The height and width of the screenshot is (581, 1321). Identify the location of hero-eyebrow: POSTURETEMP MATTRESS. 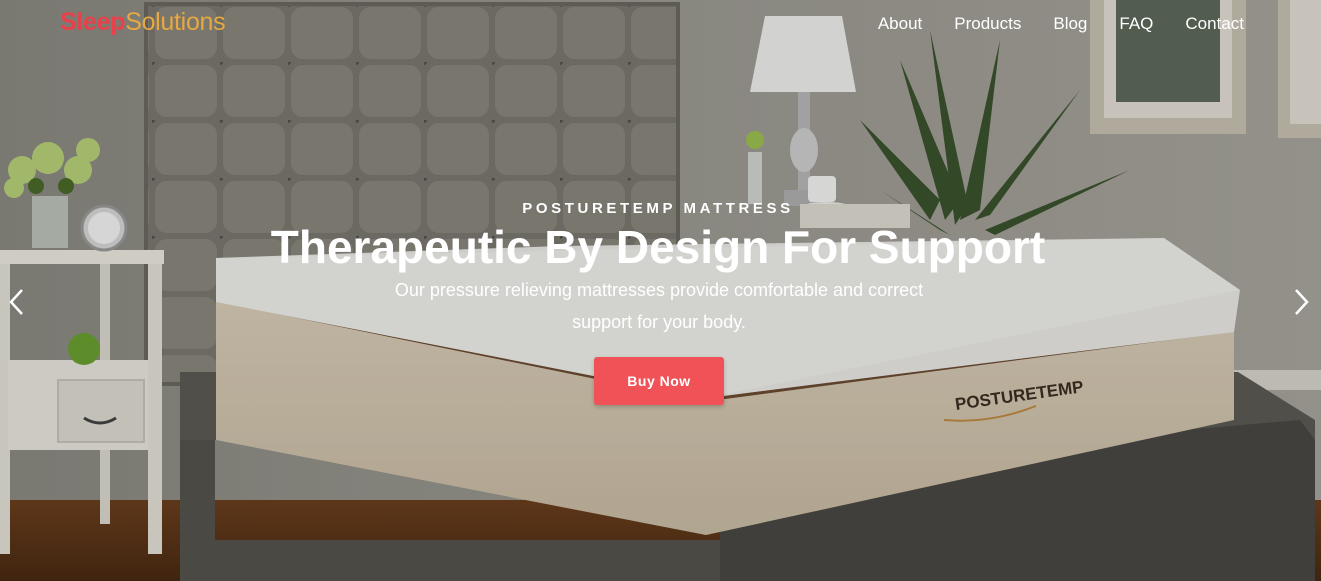
(658, 208).